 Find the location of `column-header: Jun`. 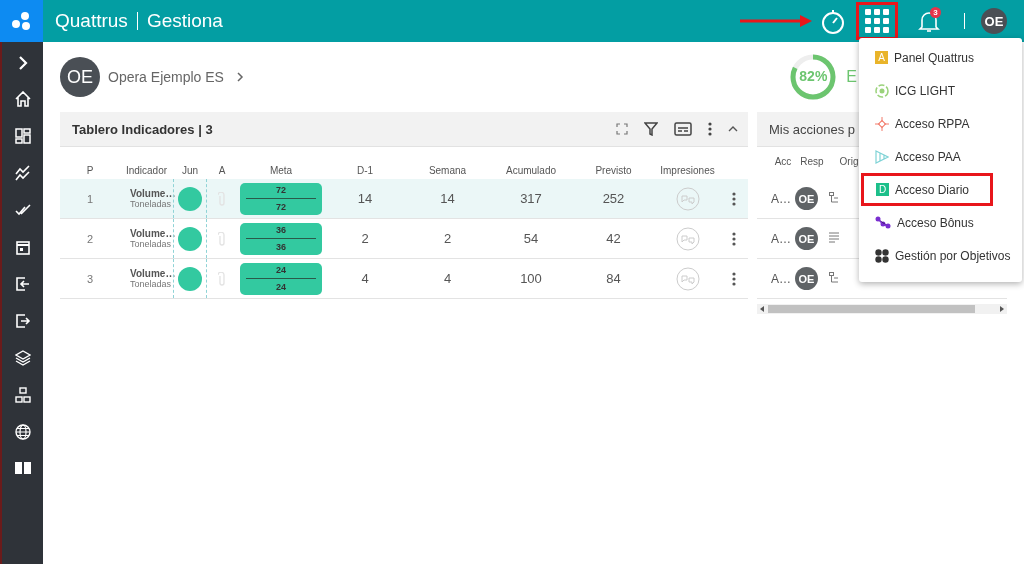

column-header: Jun is located at coordinates (190, 170).